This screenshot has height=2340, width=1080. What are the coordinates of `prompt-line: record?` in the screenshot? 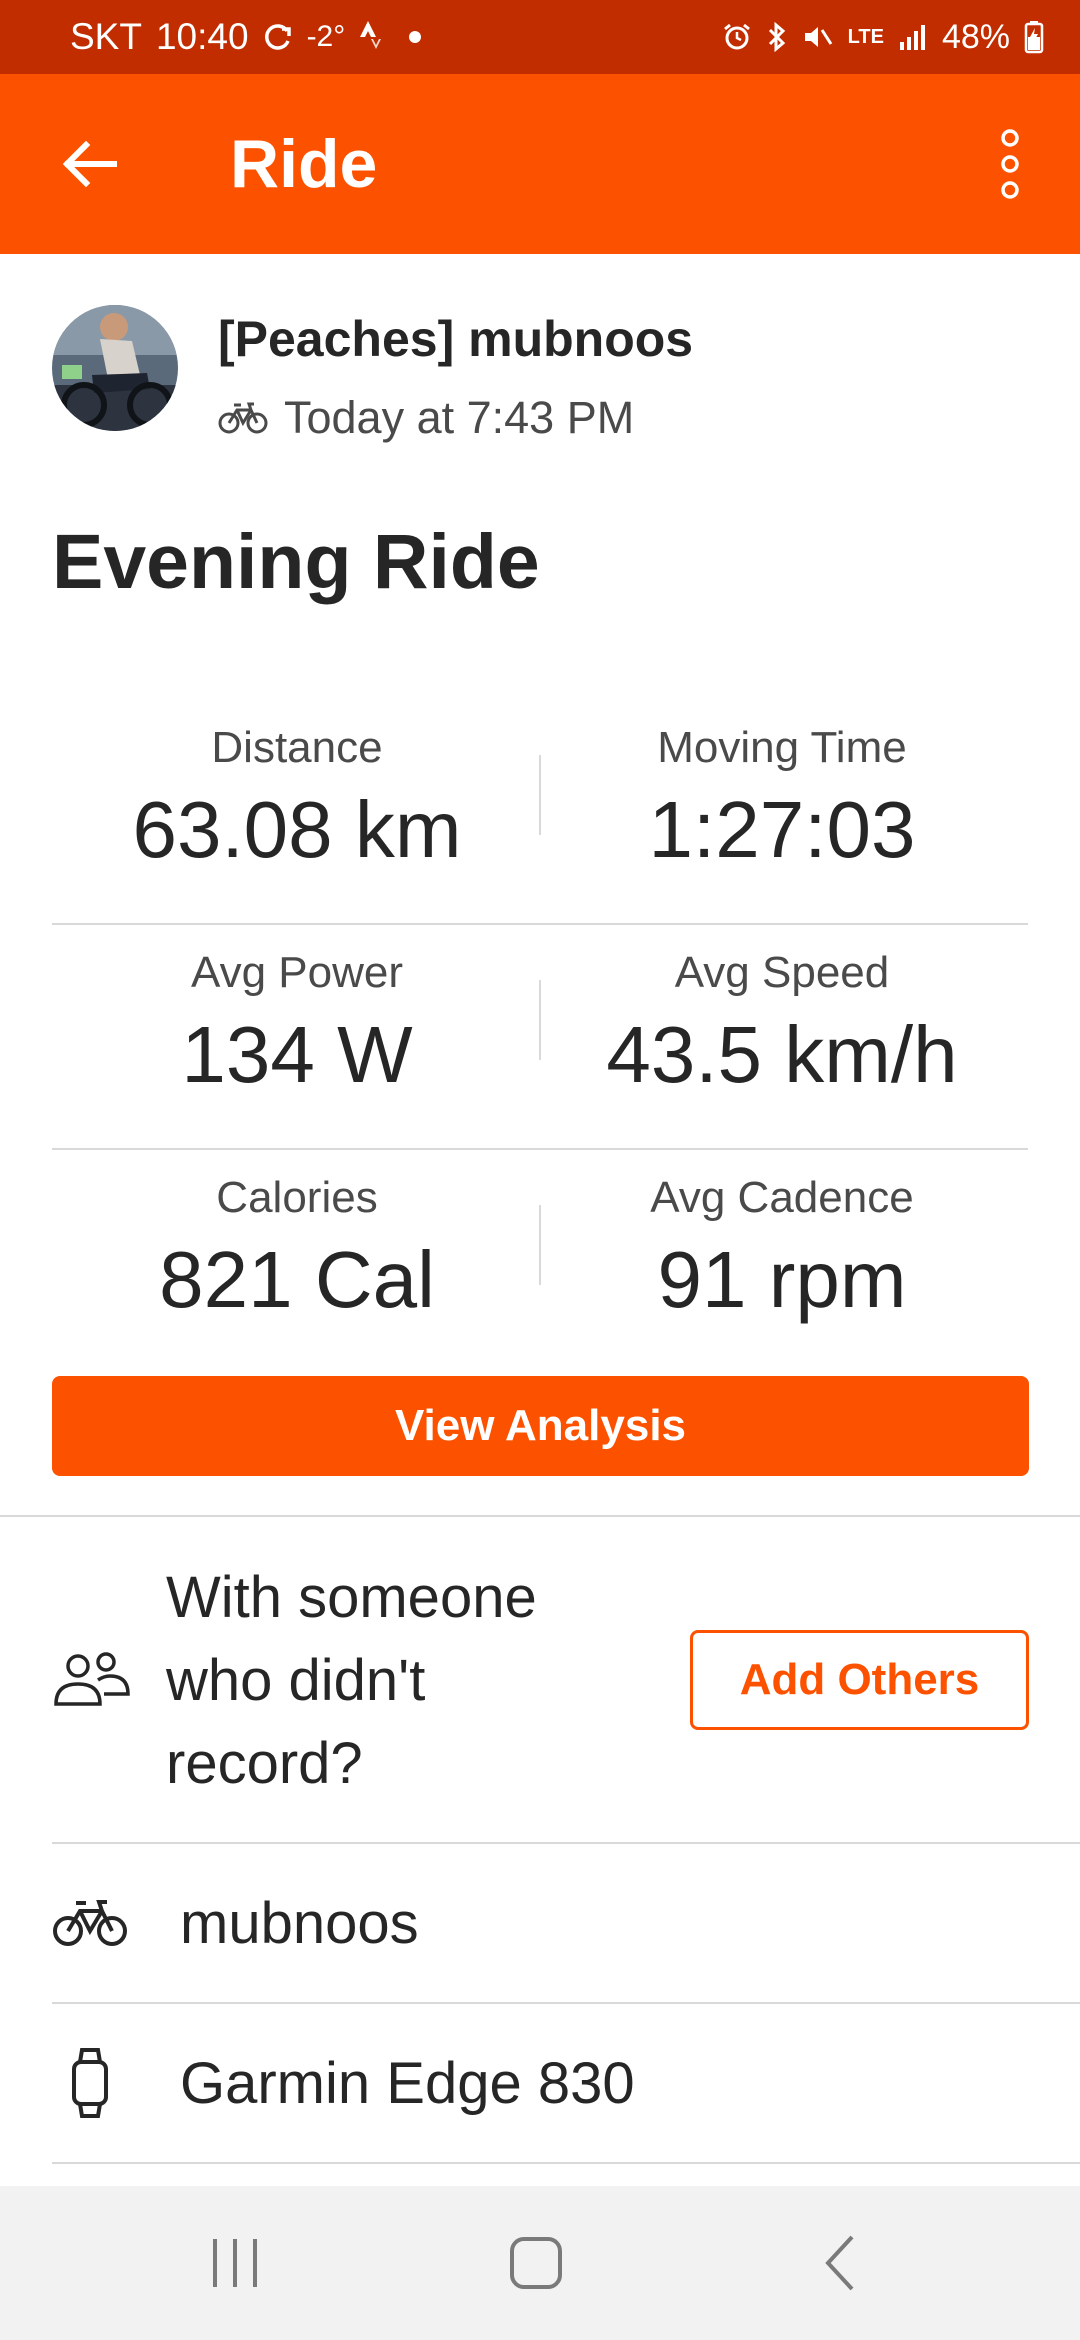 It's located at (264, 1763).